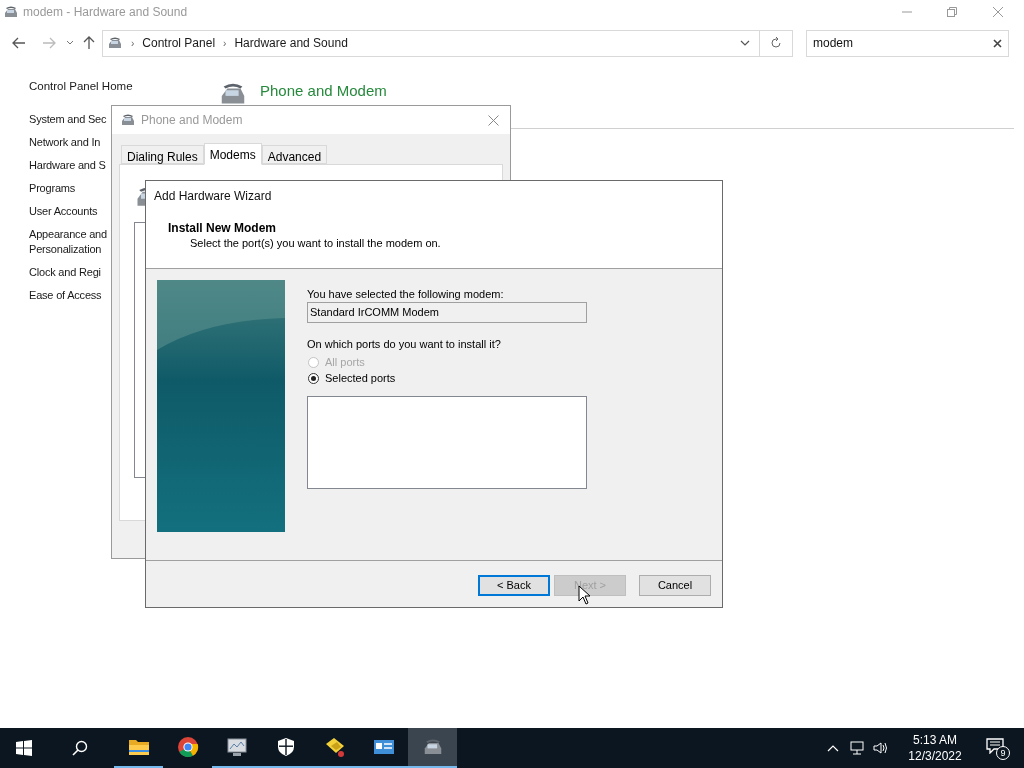  Describe the element at coordinates (162, 154) in the screenshot. I see `tab: Dialing Rules` at that location.